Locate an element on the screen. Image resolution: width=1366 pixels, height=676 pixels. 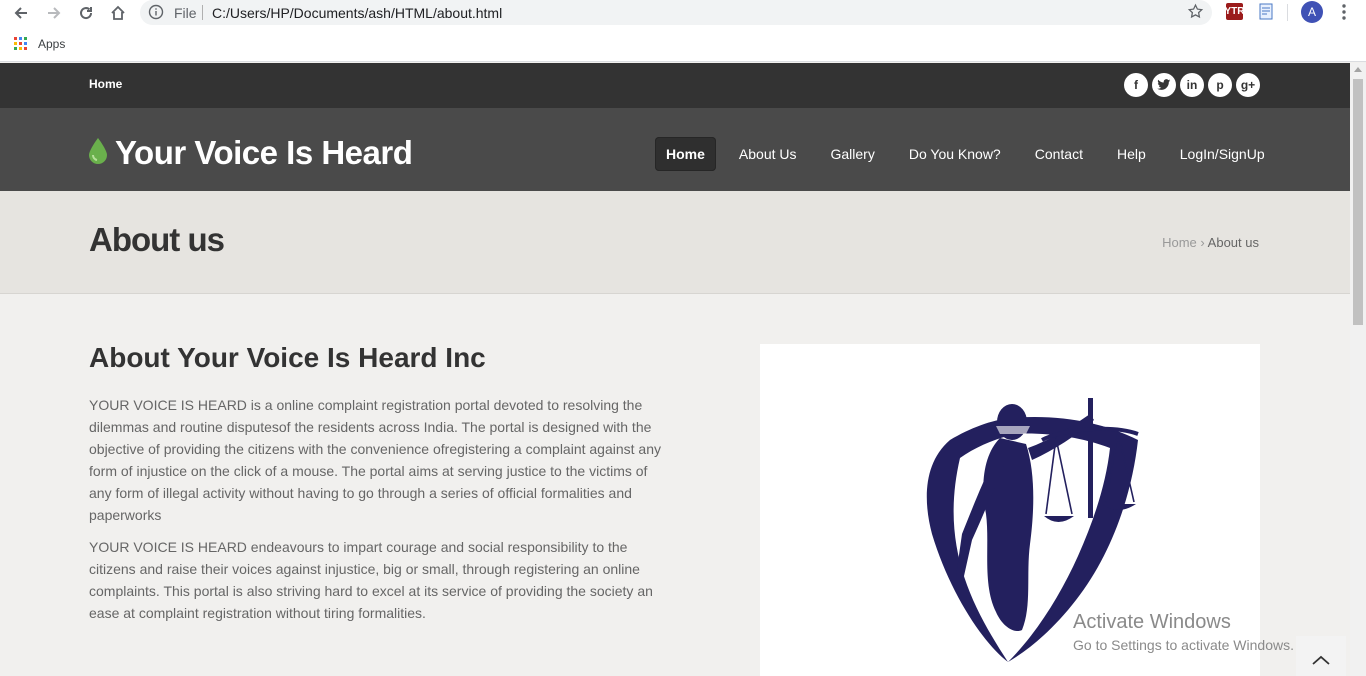
site-logo: Your Voice Is Heard is located at coordinates (264, 153).